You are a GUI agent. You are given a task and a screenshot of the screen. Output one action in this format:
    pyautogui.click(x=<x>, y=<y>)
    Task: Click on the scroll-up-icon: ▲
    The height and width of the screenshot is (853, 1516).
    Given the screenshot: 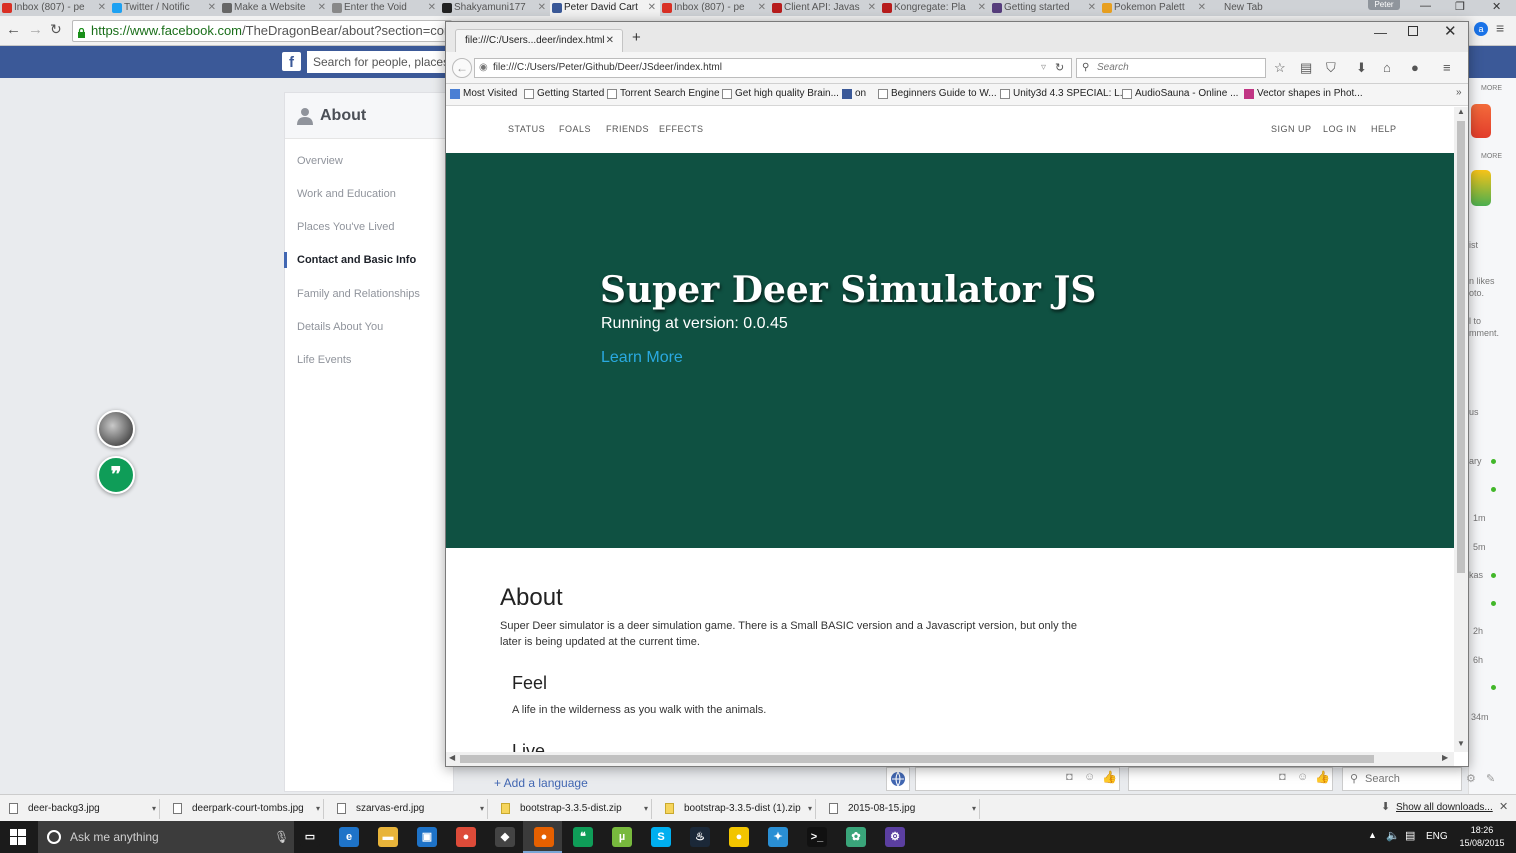 What is the action you would take?
    pyautogui.click(x=1461, y=111)
    